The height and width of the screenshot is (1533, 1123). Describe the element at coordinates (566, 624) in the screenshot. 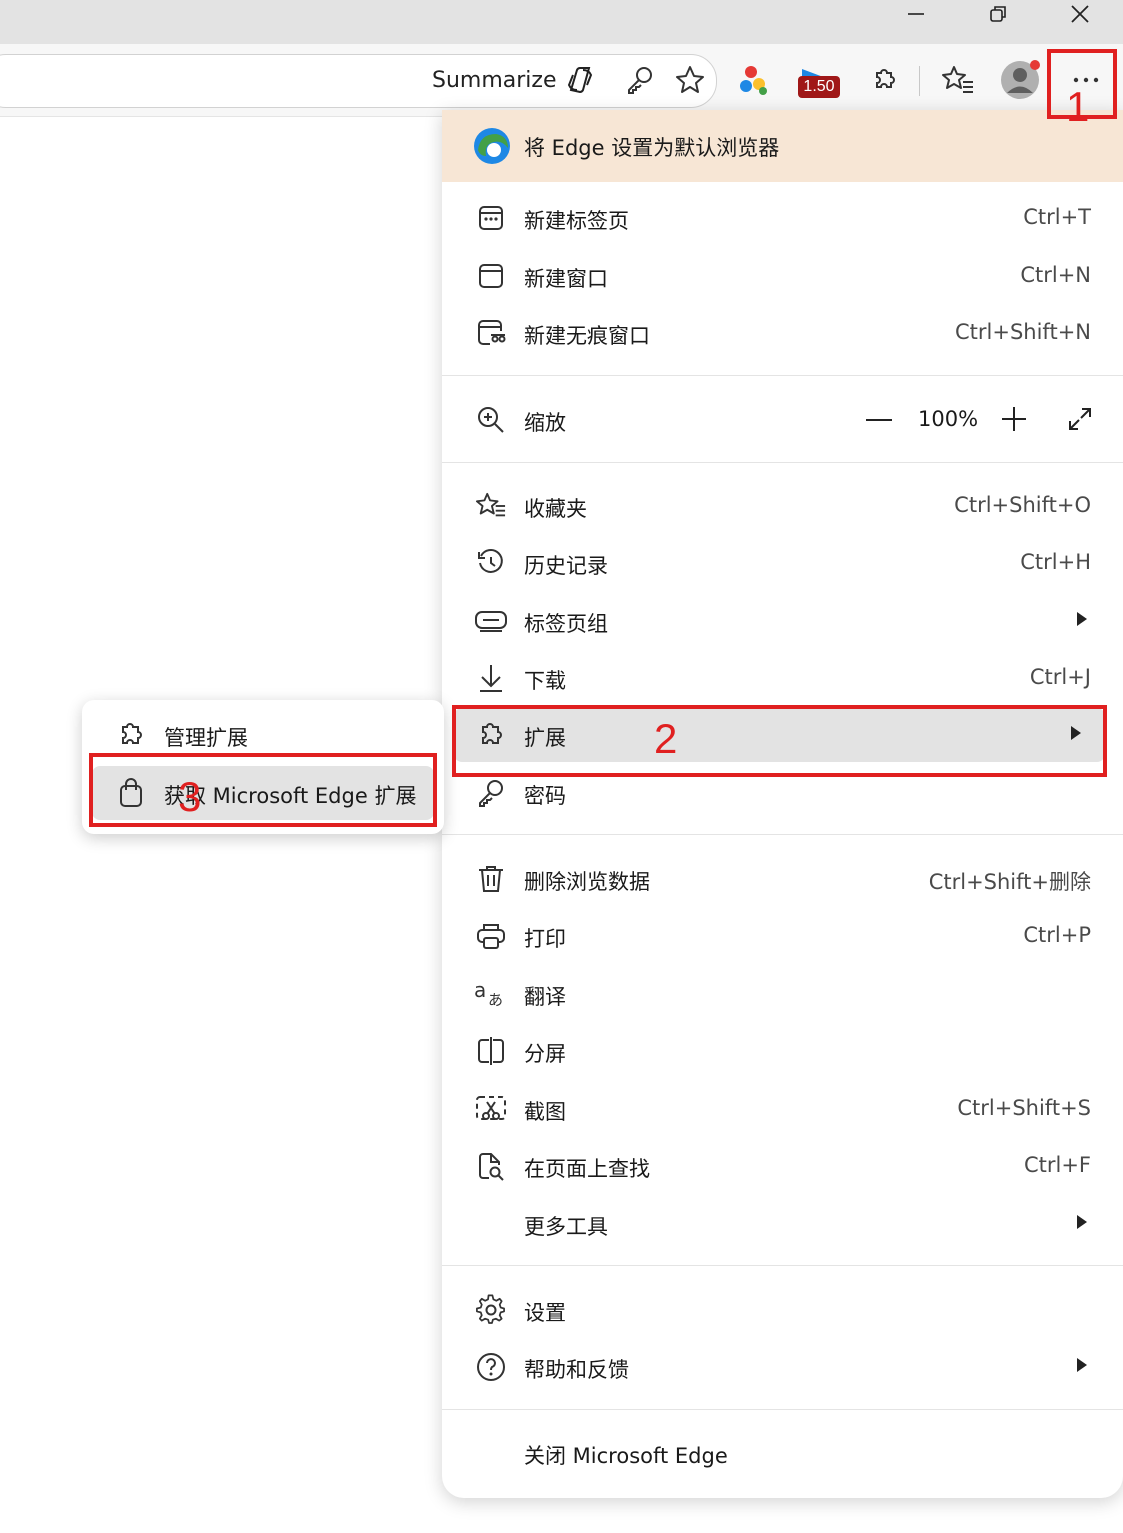

I see `menu-item-label: 标签页组` at that location.